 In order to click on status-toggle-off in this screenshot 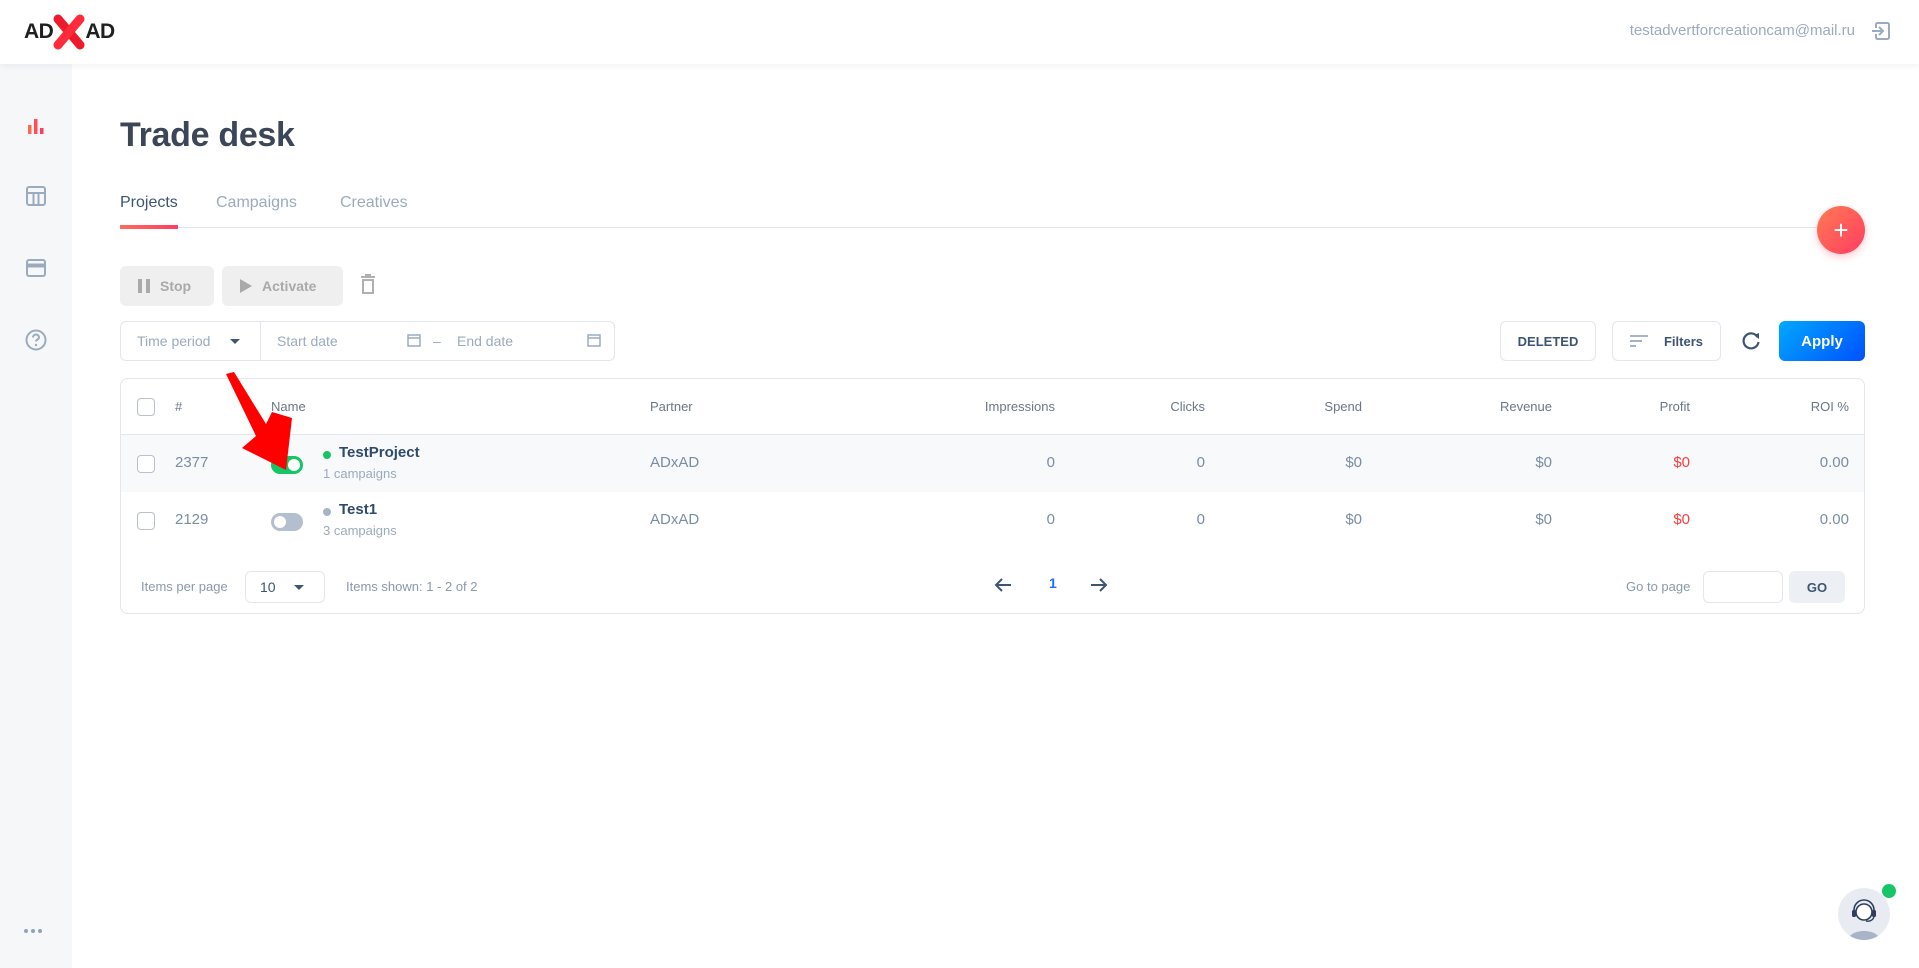, I will do `click(287, 522)`.